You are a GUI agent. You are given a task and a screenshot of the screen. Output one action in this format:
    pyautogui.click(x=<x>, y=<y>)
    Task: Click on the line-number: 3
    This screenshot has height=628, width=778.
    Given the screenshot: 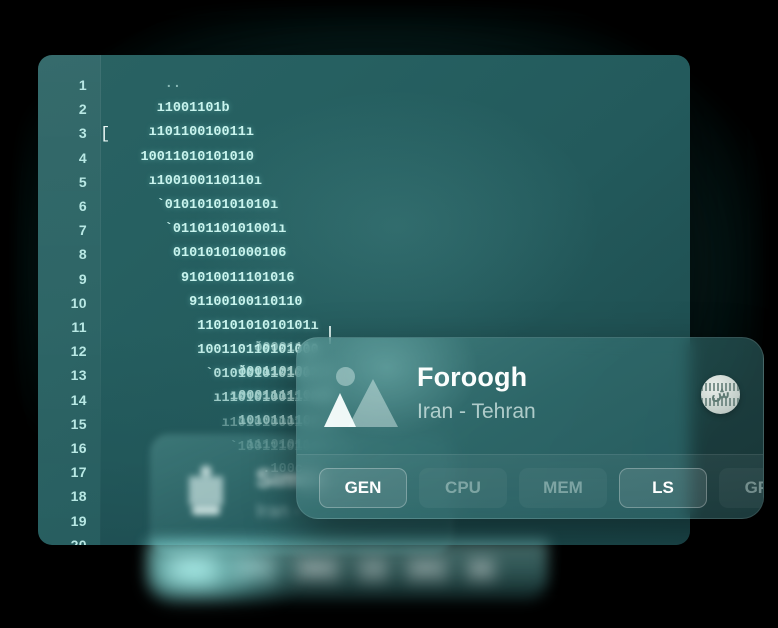 What is the action you would take?
    pyautogui.click(x=82, y=133)
    